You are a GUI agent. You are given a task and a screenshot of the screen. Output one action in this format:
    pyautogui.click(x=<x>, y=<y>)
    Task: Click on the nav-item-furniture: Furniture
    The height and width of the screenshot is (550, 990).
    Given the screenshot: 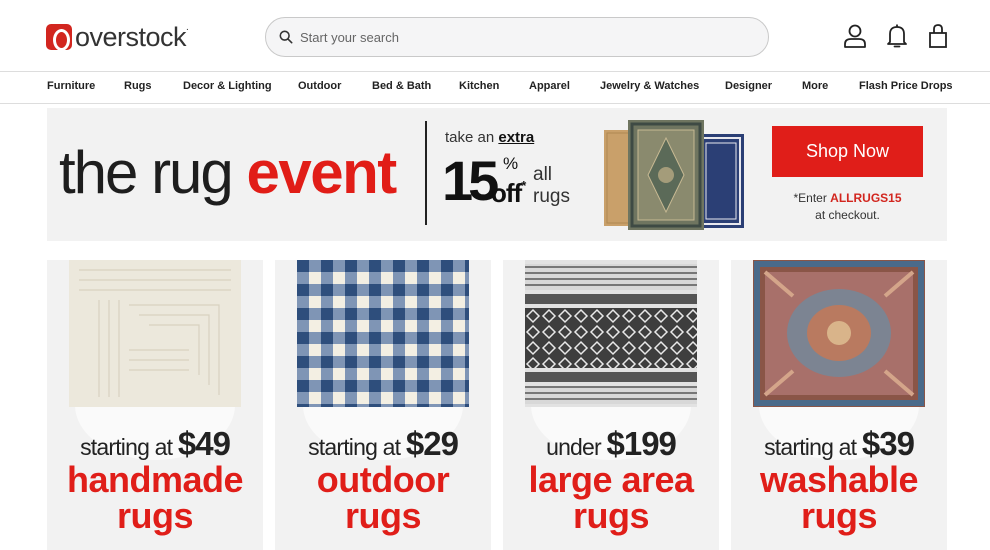 What is the action you would take?
    pyautogui.click(x=71, y=86)
    